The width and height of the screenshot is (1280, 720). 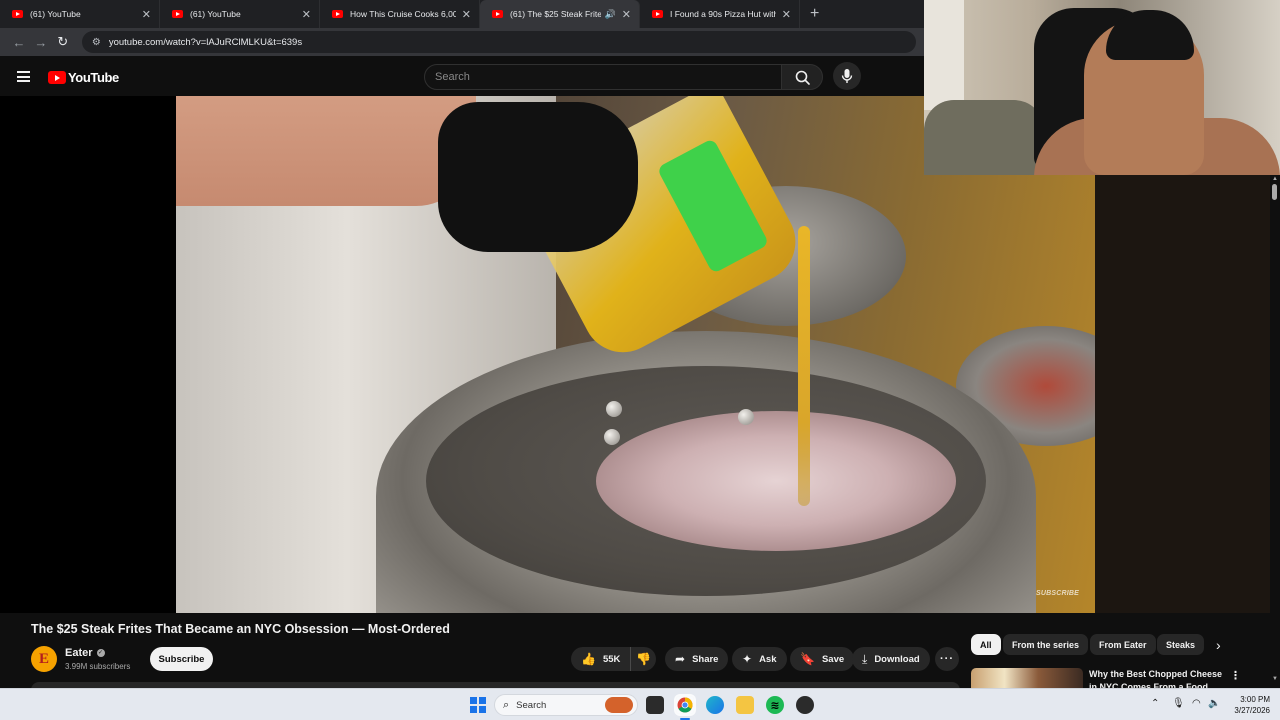 I want to click on tab-title: (61) The $25 Steak Frites Th, so click(x=555, y=14).